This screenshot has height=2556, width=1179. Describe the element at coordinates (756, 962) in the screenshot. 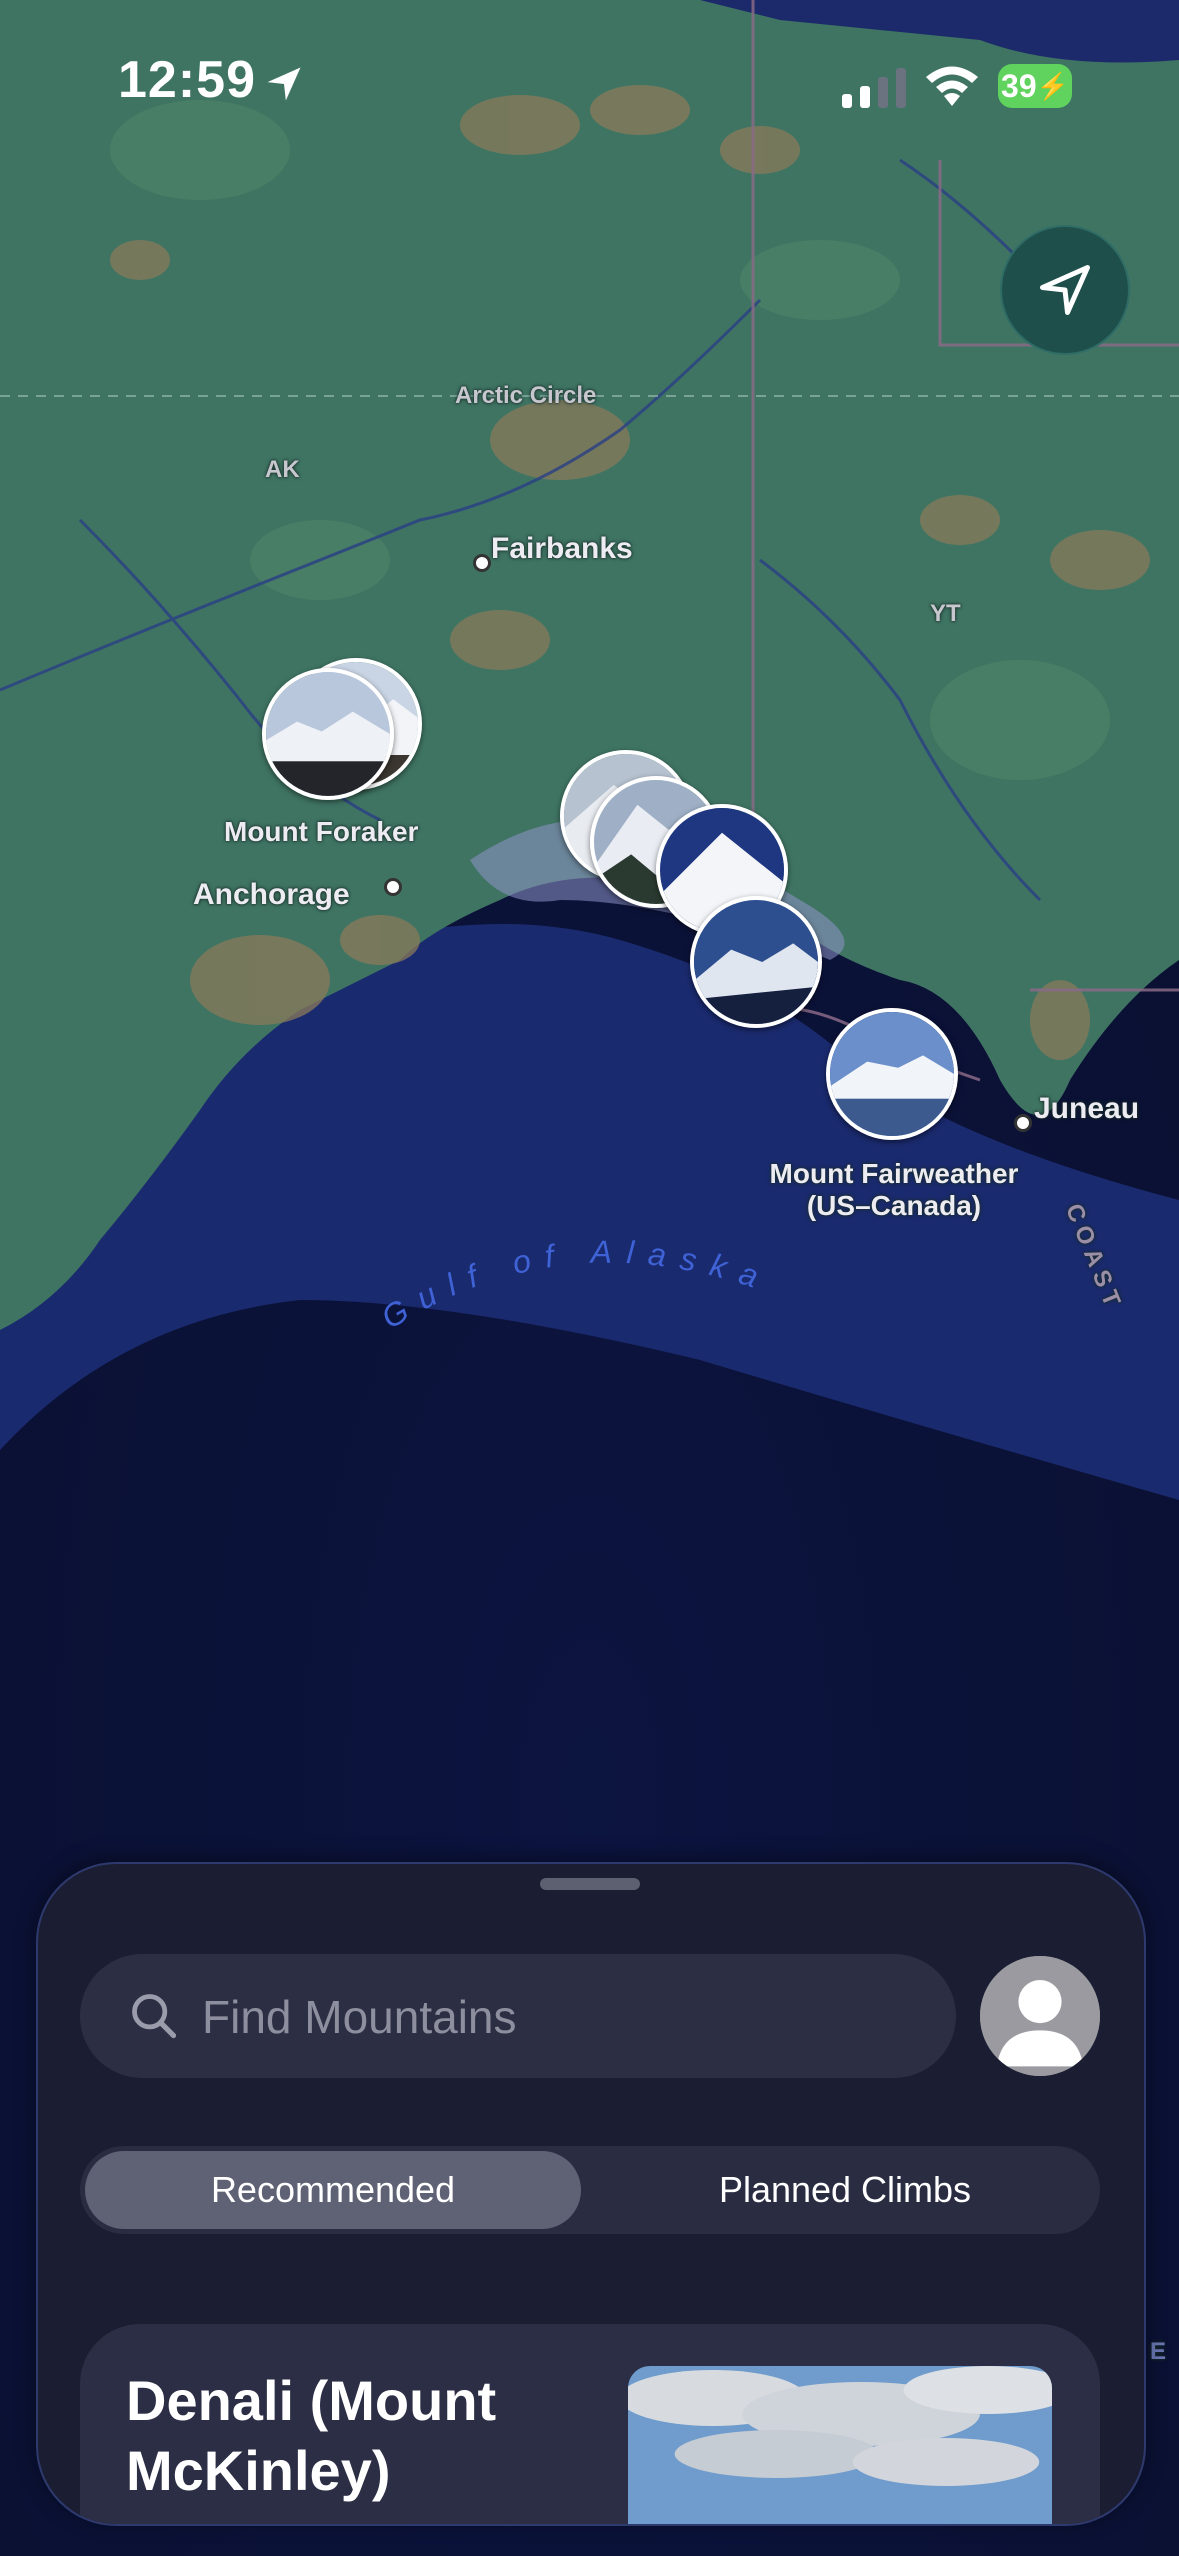

I see `mountain-pin` at that location.